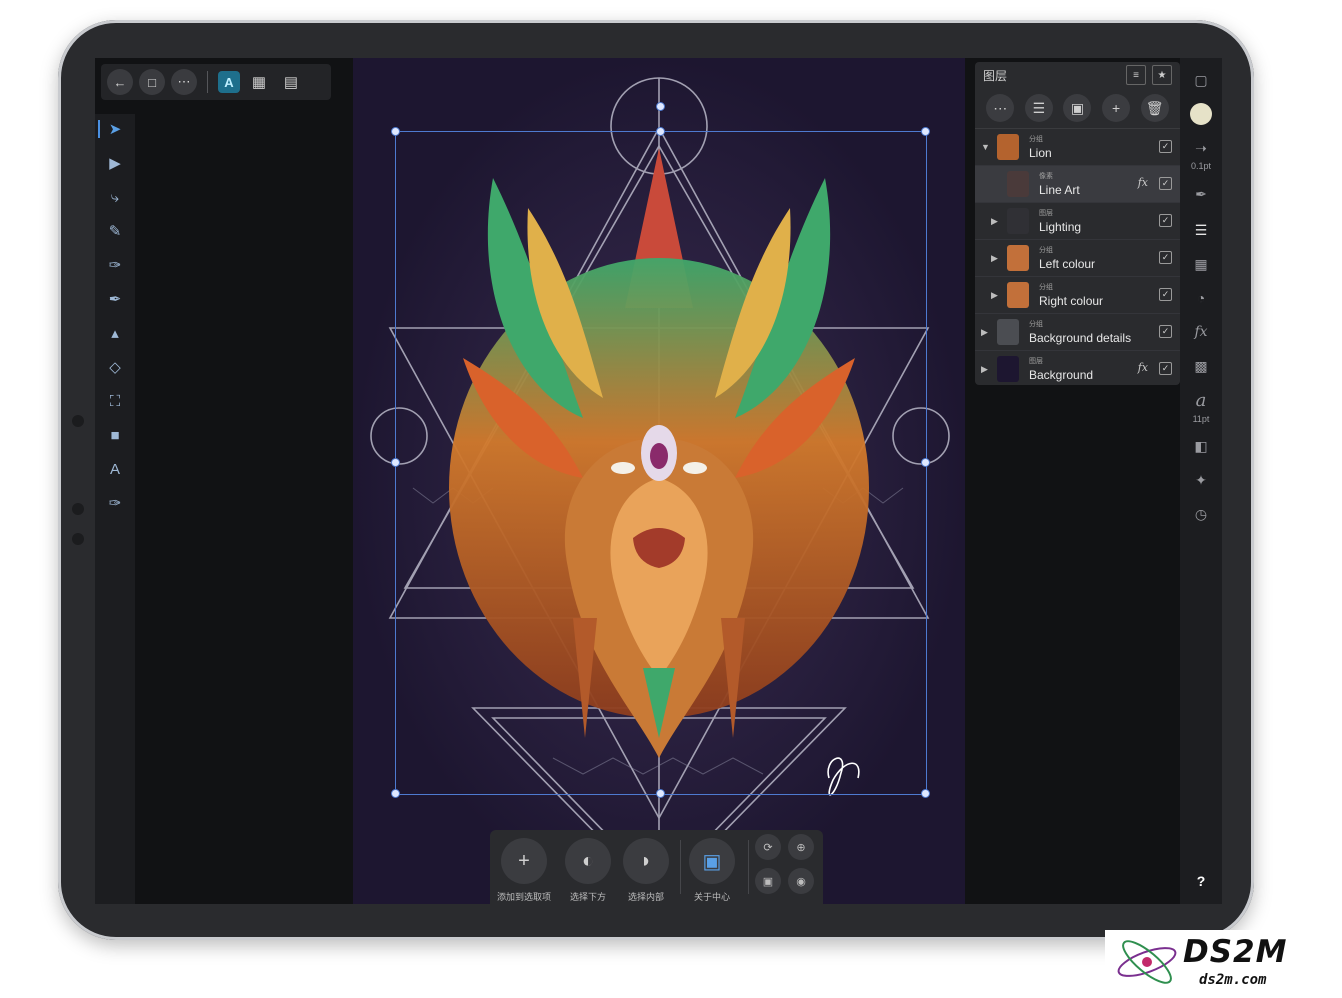 Image resolution: width=1342 pixels, height=998 pixels. Describe the element at coordinates (1201, 80) in the screenshot. I see `fullscreen-icon: ▢` at that location.